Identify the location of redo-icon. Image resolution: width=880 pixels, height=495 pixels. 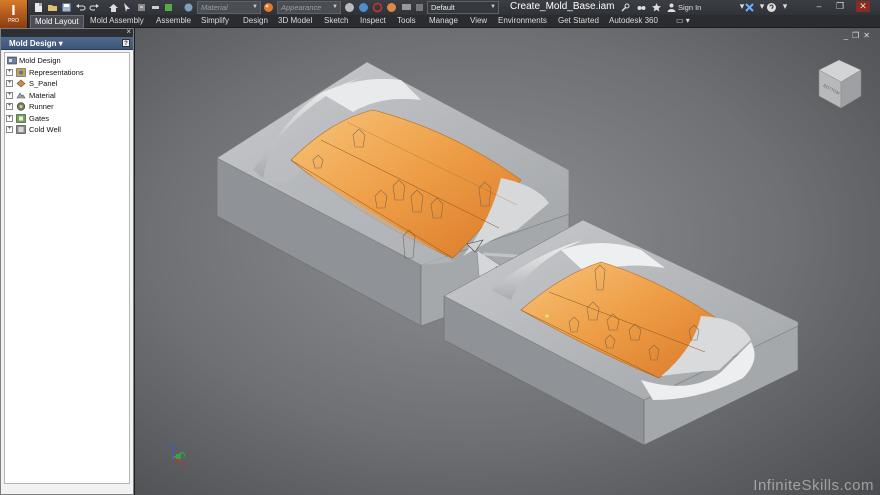
(94, 7).